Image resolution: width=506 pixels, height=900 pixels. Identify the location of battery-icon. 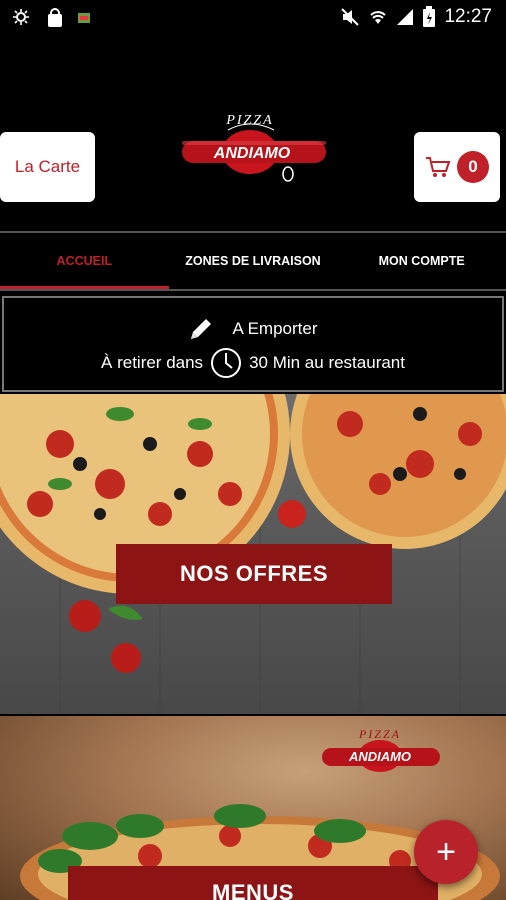
(429, 16).